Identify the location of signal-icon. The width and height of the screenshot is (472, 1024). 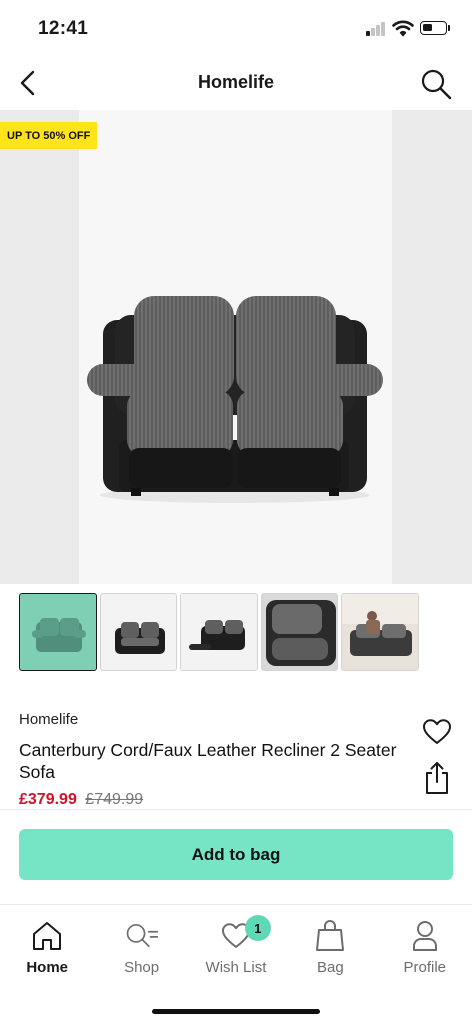
(376, 29).